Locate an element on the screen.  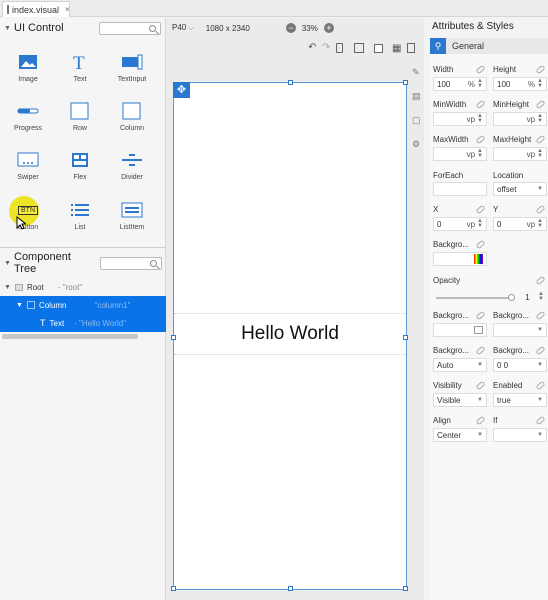
general-header: ⚲ General is located at coordinates (489, 46).